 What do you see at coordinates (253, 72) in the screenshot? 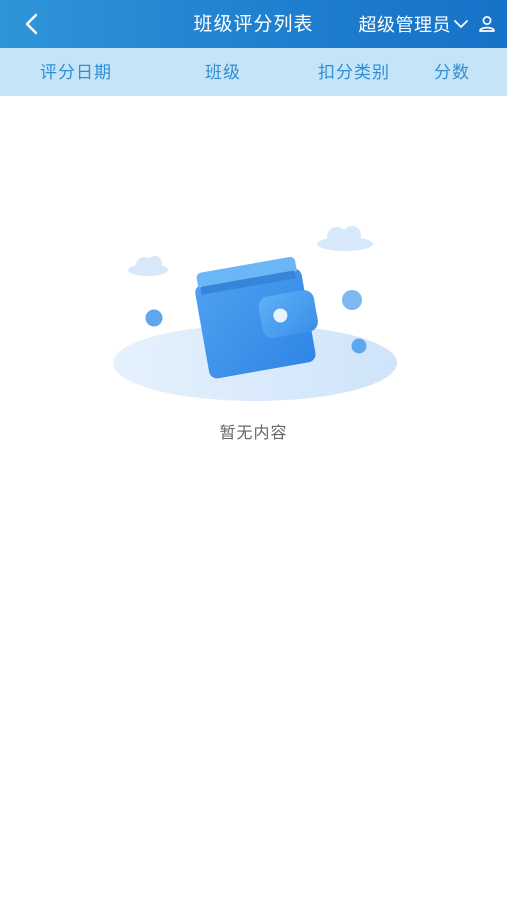
I see `table-header: 评分日期 班级 扣分类别 分数` at bounding box center [253, 72].